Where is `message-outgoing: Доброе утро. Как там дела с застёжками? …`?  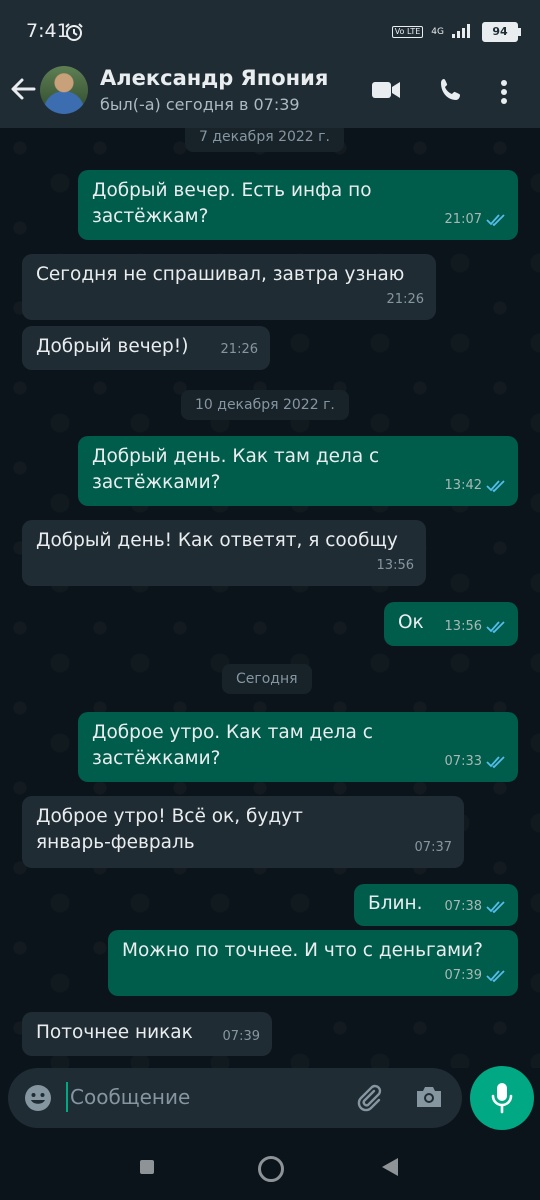
message-outgoing: Доброе утро. Как там дела с застёжками? … is located at coordinates (298, 747).